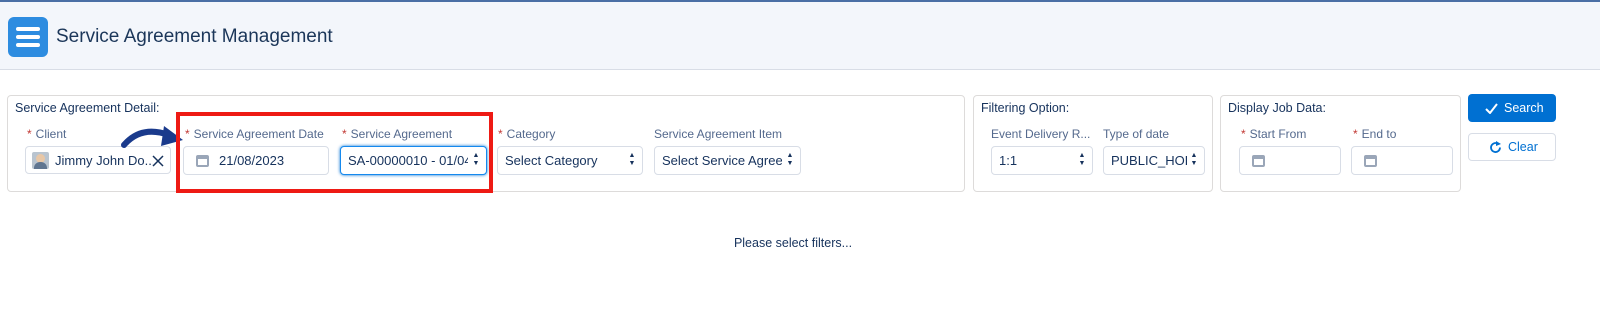 This screenshot has width=1600, height=323. I want to click on card-title: Display Job Data:, so click(1277, 108).